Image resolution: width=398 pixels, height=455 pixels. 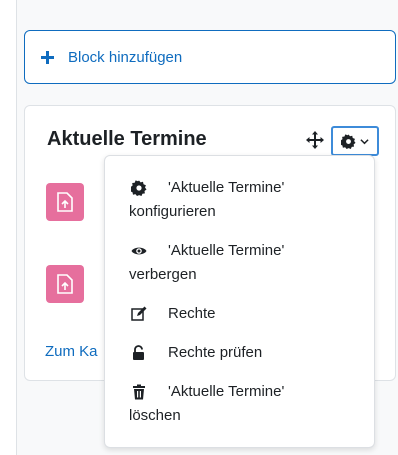 I want to click on menu-item-label: löschen, so click(x=155, y=415).